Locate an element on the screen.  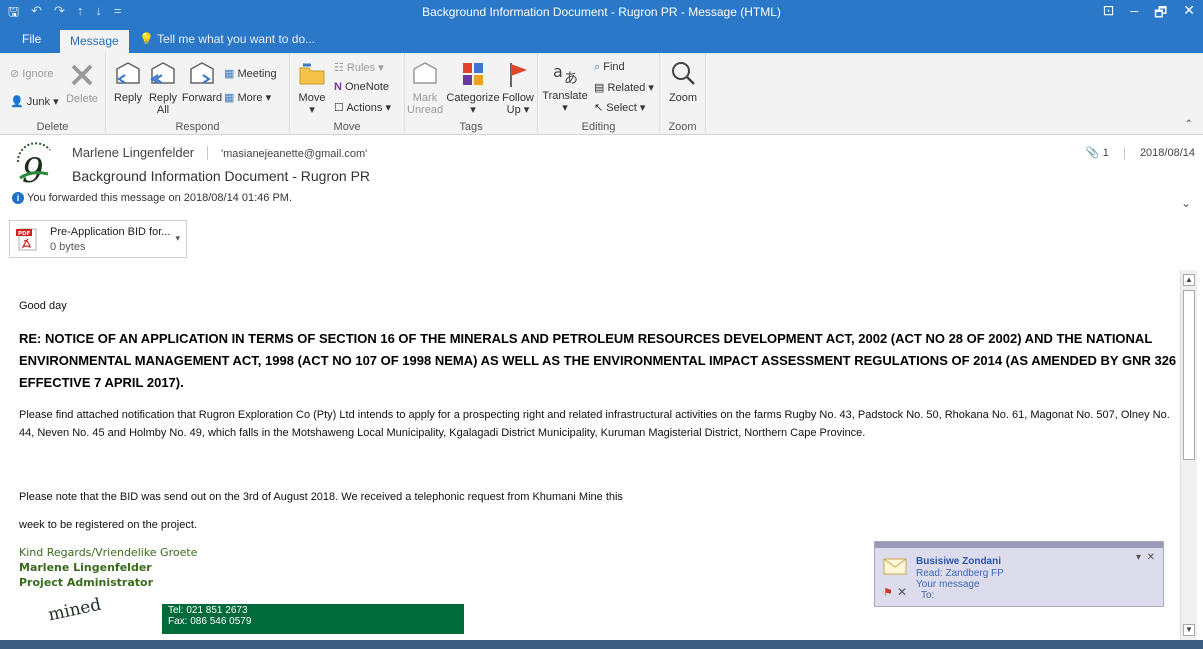
message-date: 2018/08/14 is located at coordinates (1167, 153).